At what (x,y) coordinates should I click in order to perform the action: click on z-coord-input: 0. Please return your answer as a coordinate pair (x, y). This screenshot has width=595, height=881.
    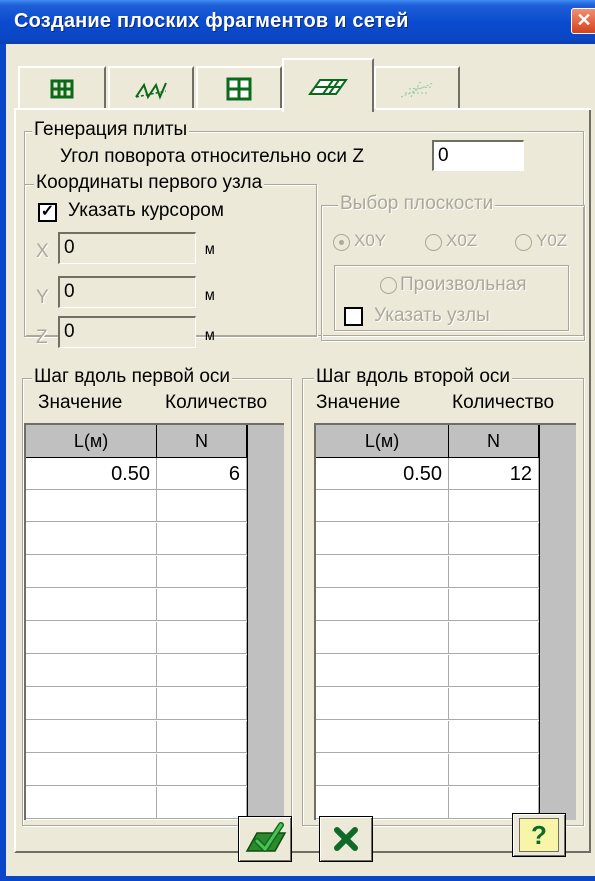
    Looking at the image, I should click on (127, 332).